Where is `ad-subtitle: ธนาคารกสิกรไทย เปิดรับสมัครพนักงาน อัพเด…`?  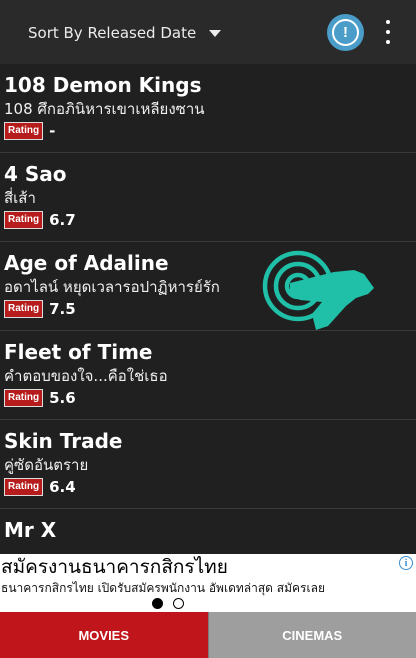 ad-subtitle: ธนาคารกสิกรไทย เปิดรับสมัครพนักงาน อัพเด… is located at coordinates (163, 588).